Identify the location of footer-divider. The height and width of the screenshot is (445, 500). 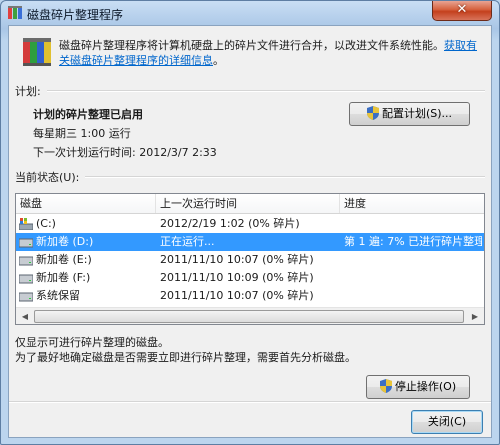
(250, 402).